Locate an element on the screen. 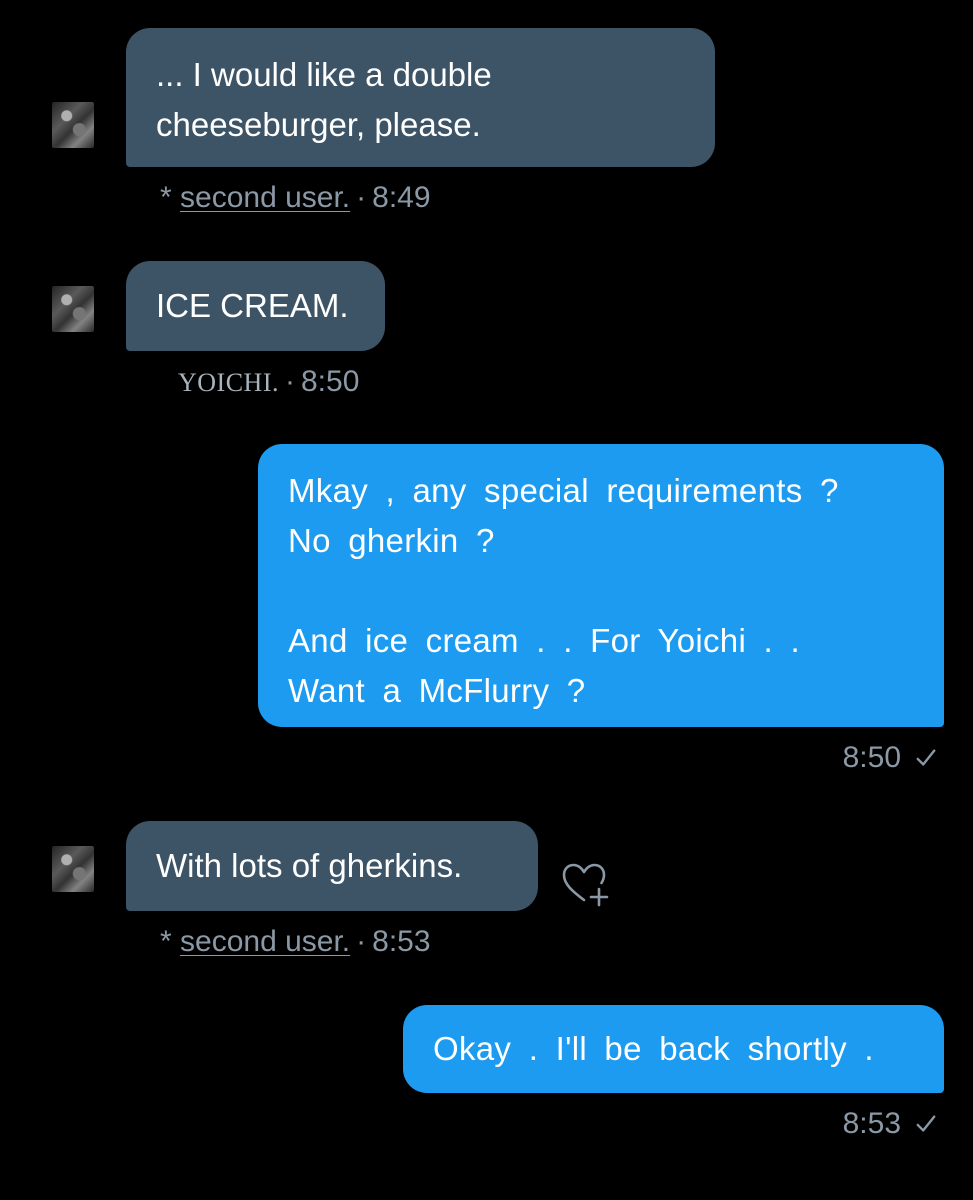 Image resolution: width=973 pixels, height=1200 pixels. message-meta: 8:53 is located at coordinates (890, 1124).